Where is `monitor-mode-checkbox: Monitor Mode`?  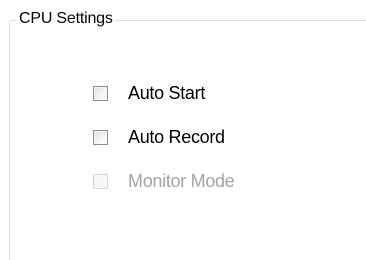 monitor-mode-checkbox: Monitor Mode is located at coordinates (164, 181).